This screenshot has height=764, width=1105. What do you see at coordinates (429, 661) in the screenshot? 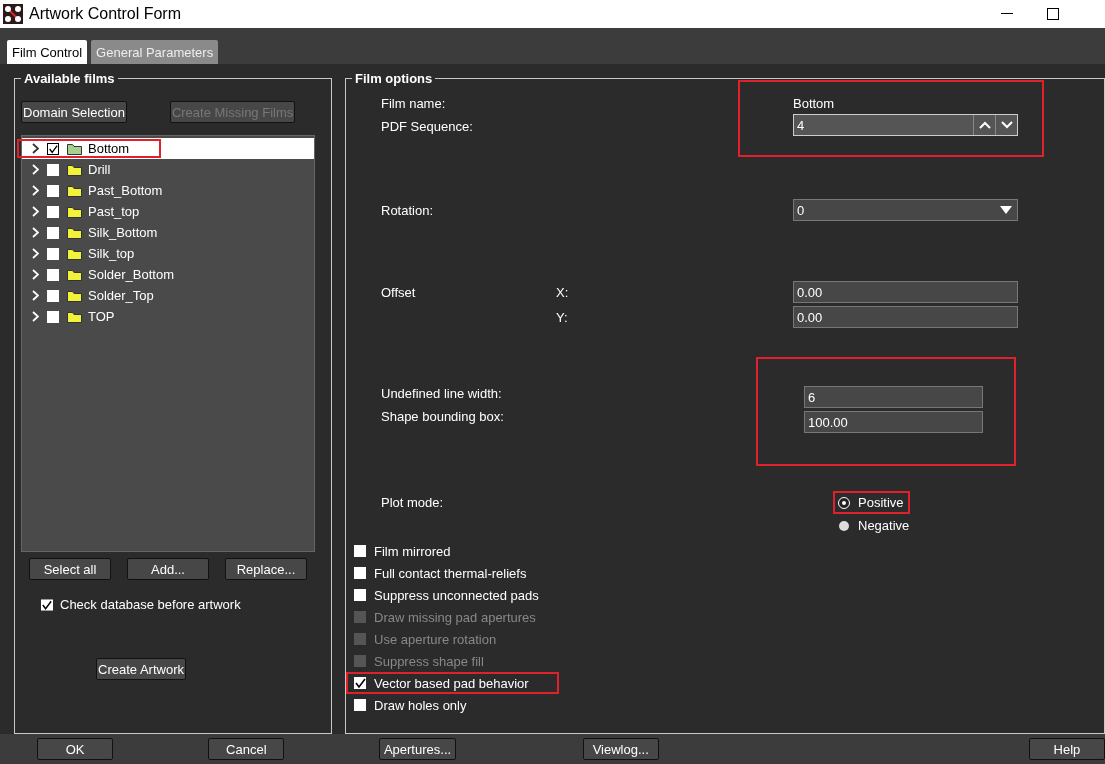
I see `checkbox-label: Suppress shape fill` at bounding box center [429, 661].